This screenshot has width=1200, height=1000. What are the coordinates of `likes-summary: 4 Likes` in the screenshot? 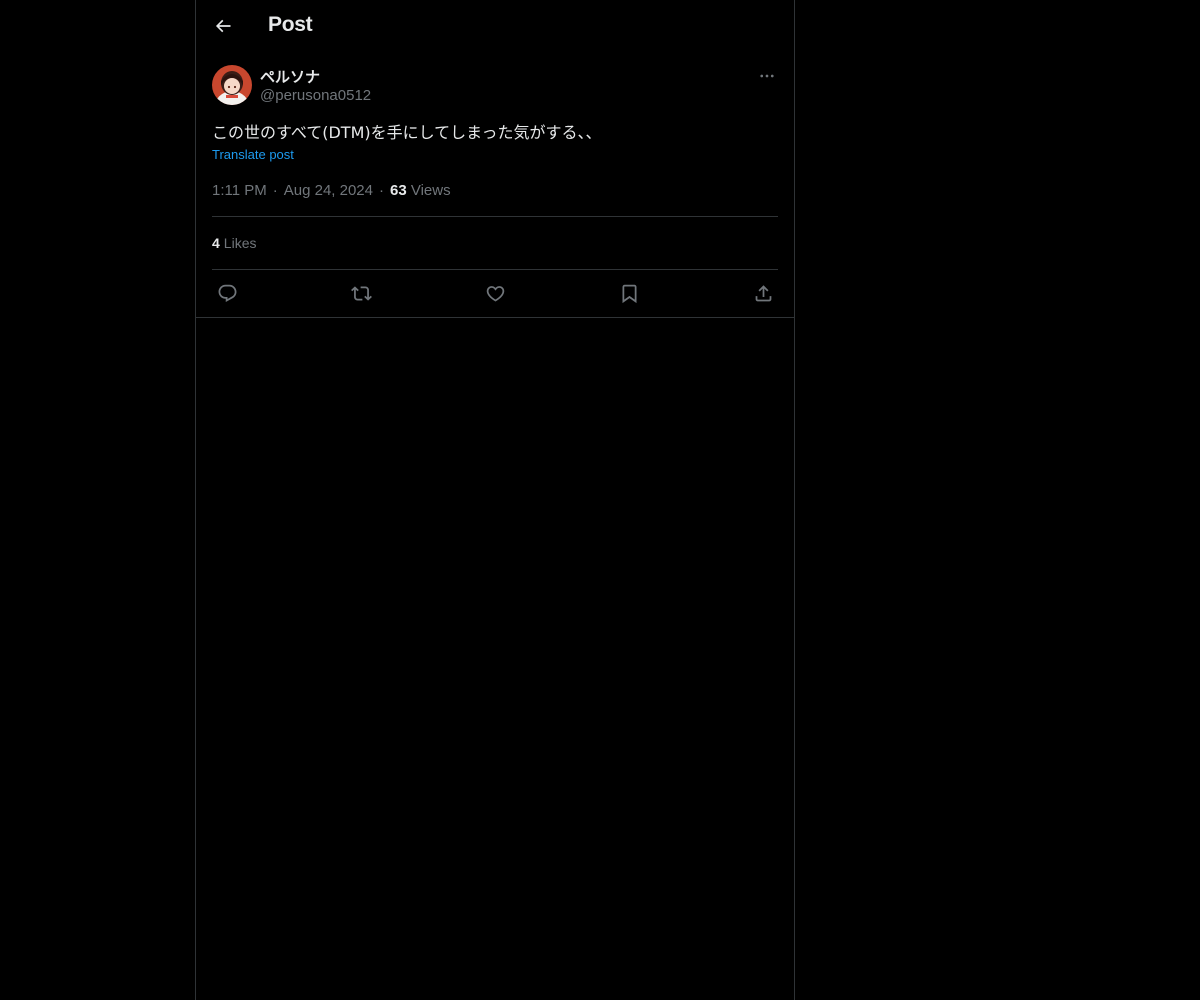 It's located at (234, 243).